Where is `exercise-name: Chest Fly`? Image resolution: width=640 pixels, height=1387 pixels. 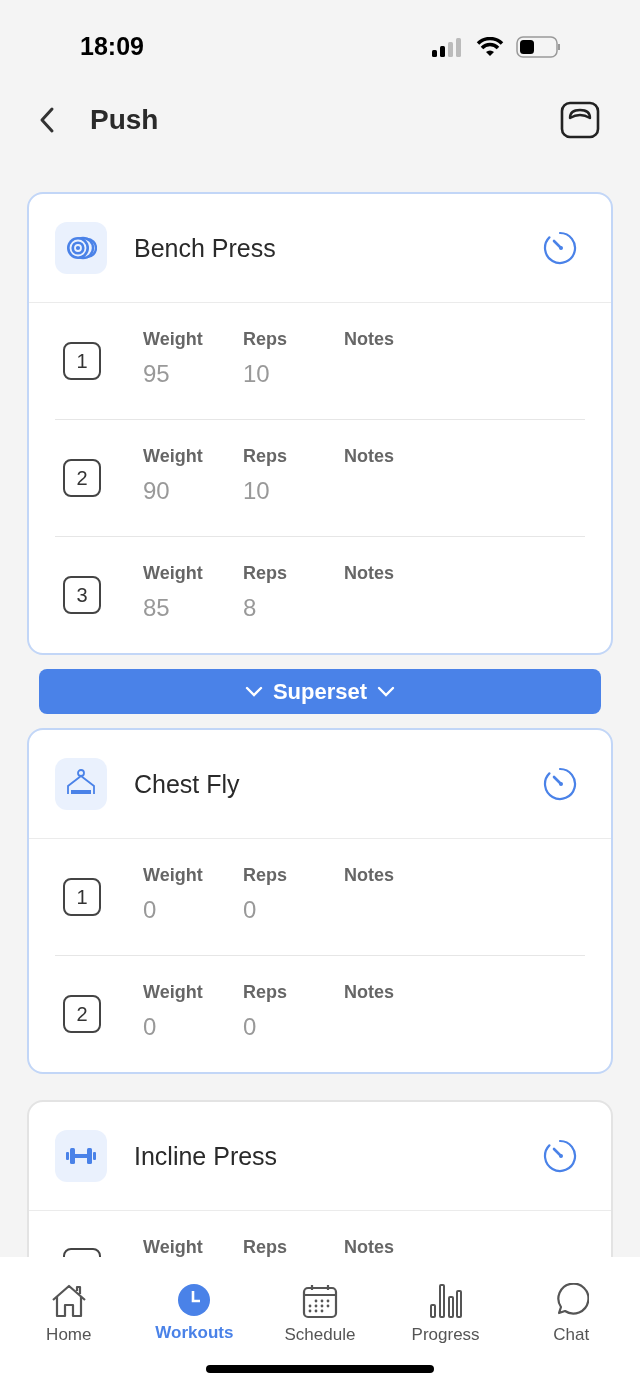 exercise-name: Chest Fly is located at coordinates (187, 784).